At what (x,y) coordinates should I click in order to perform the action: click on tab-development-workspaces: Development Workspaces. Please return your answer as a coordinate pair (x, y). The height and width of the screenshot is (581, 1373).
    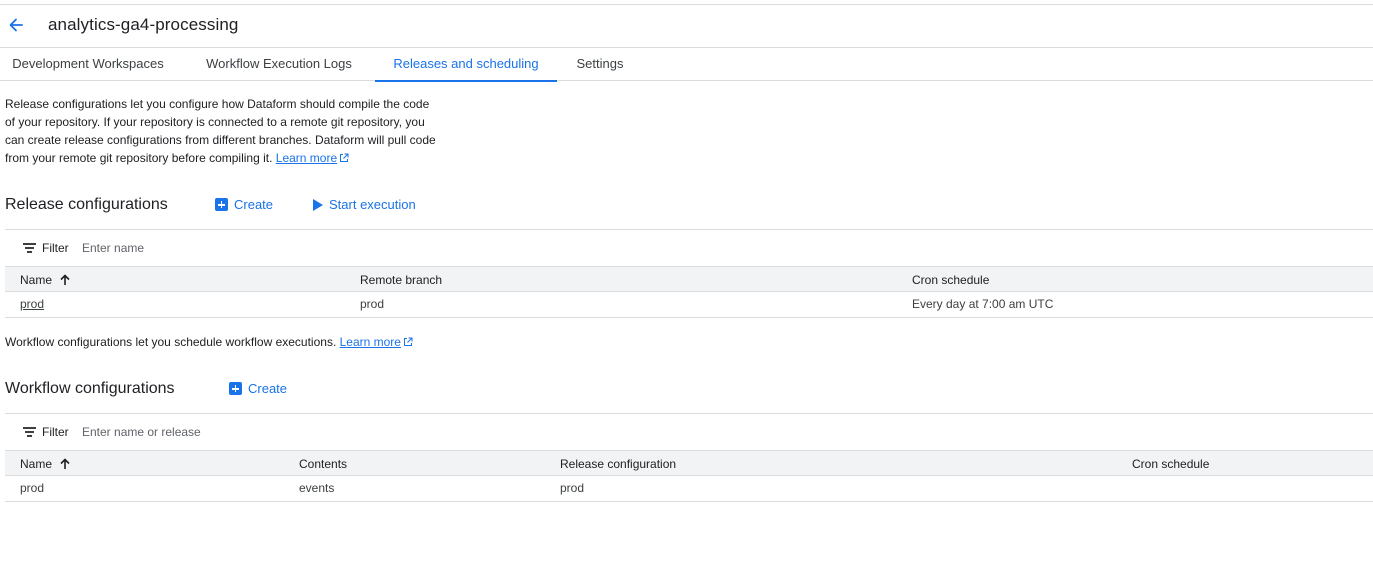
    Looking at the image, I should click on (88, 64).